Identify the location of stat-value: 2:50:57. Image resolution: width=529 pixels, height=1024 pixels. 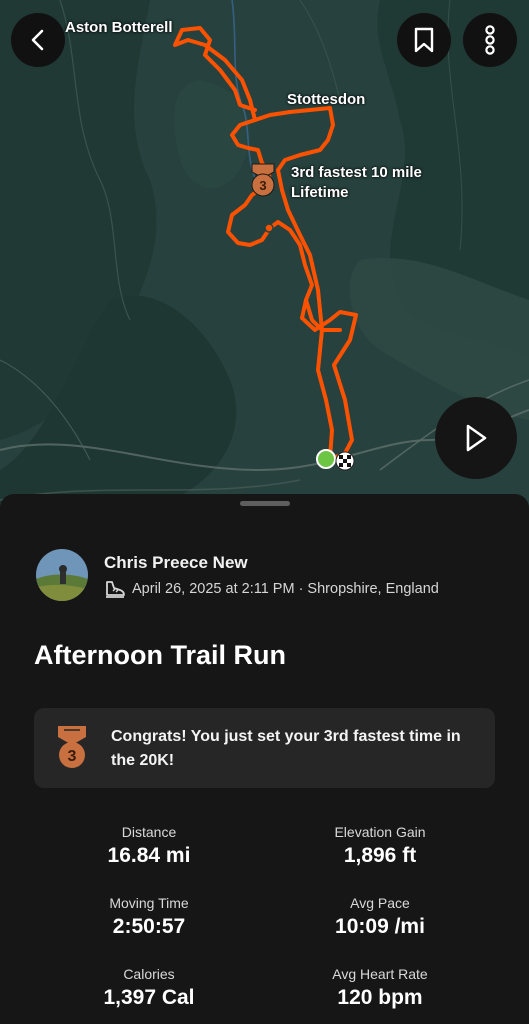
(149, 926).